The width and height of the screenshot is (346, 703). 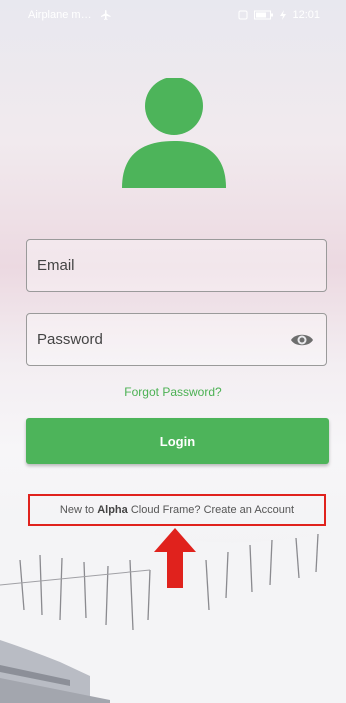 I want to click on signup-suffix: Cloud Frame? Create an Account, so click(x=211, y=510).